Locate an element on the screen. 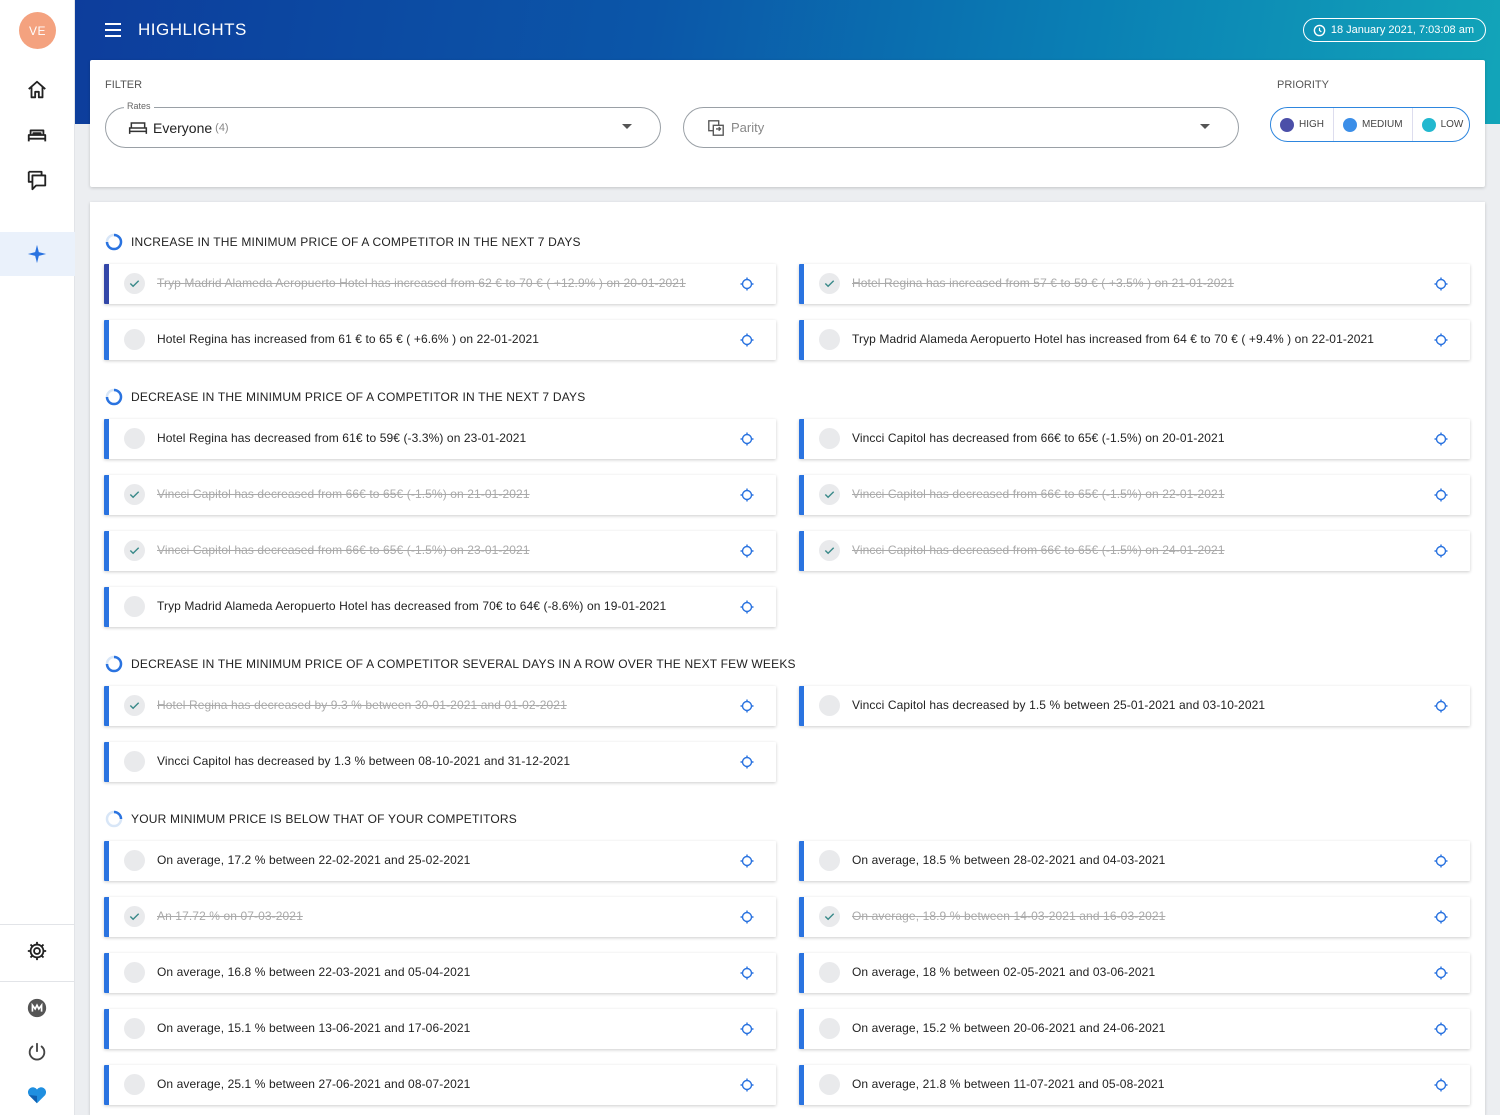 The width and height of the screenshot is (1500, 1115). priority-low-button: LOW is located at coordinates (1441, 124).